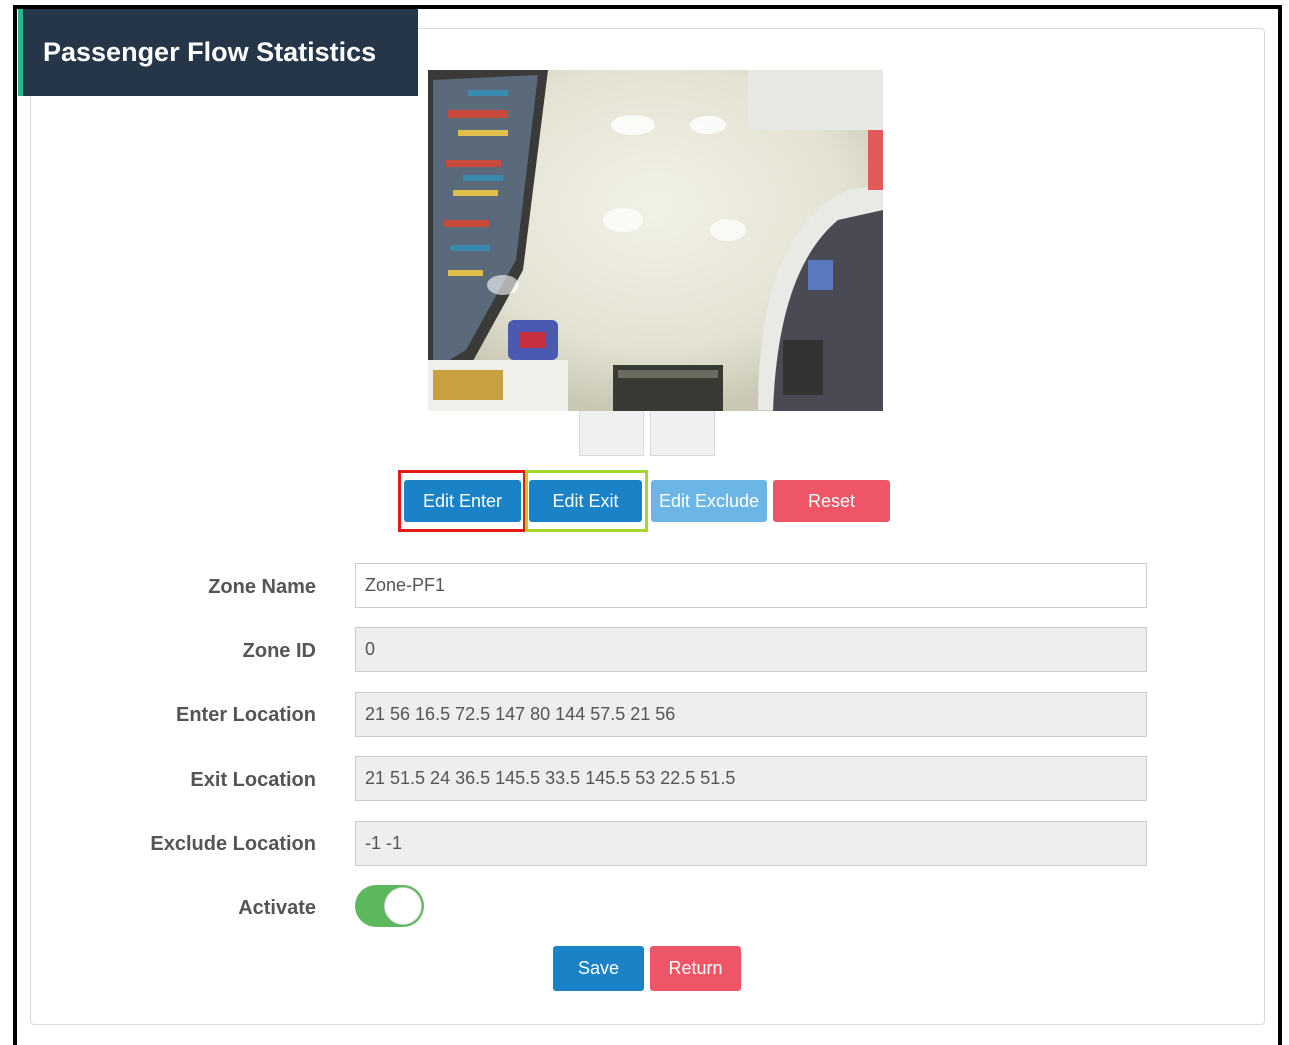 Image resolution: width=1289 pixels, height=1045 pixels. What do you see at coordinates (831, 501) in the screenshot?
I see `reset-button: Reset` at bounding box center [831, 501].